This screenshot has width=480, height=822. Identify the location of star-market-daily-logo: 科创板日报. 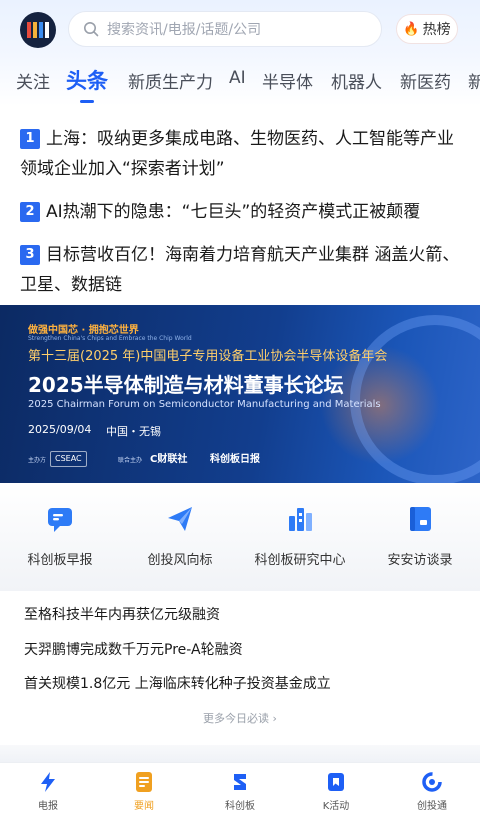
(235, 459).